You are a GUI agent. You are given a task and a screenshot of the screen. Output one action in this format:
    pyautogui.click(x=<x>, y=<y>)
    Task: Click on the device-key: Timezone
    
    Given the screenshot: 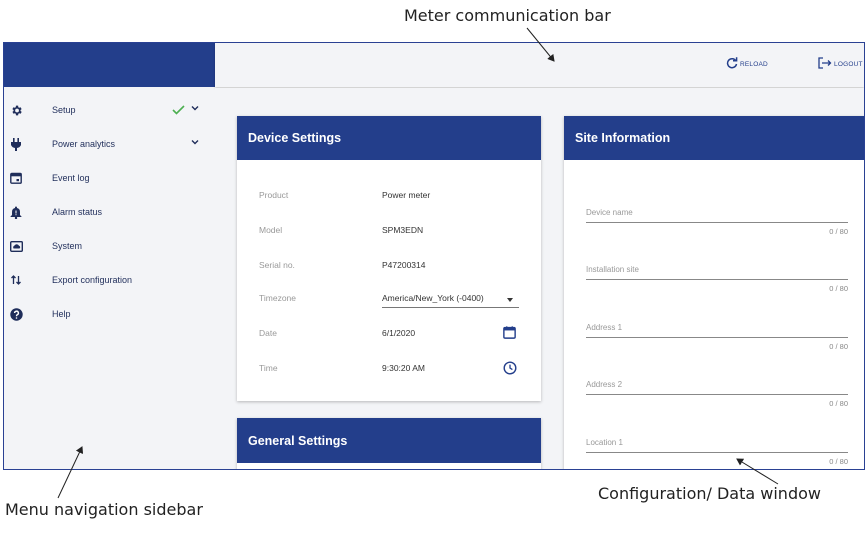 What is the action you would take?
    pyautogui.click(x=278, y=298)
    